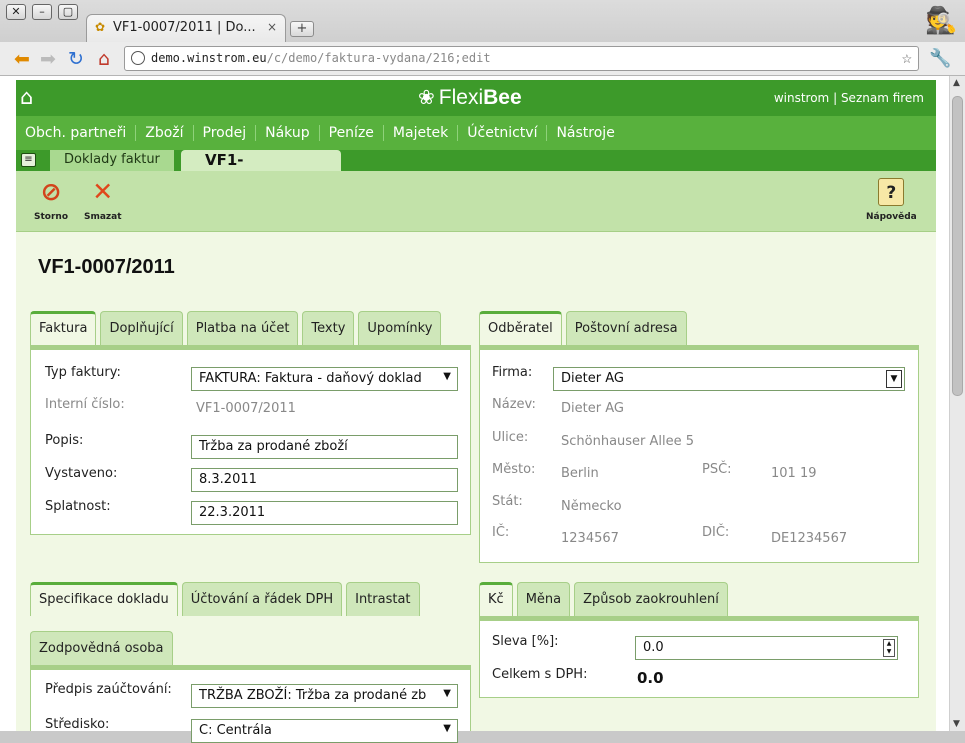 The height and width of the screenshot is (743, 965). What do you see at coordinates (809, 538) in the screenshot?
I see `dic-value: DE1234567` at bounding box center [809, 538].